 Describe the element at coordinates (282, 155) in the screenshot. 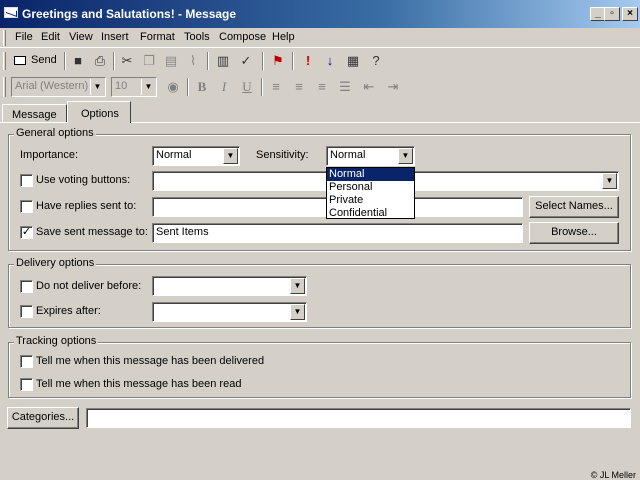

I see `sensitivity-label: Sensitivity:` at that location.